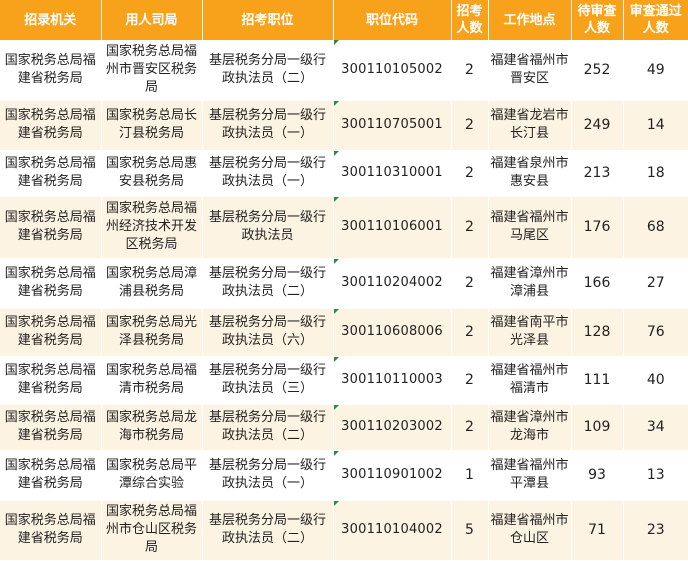 Image resolution: width=688 pixels, height=561 pixels. Describe the element at coordinates (655, 227) in the screenshot. I see `passed-count-cell: 68` at that location.